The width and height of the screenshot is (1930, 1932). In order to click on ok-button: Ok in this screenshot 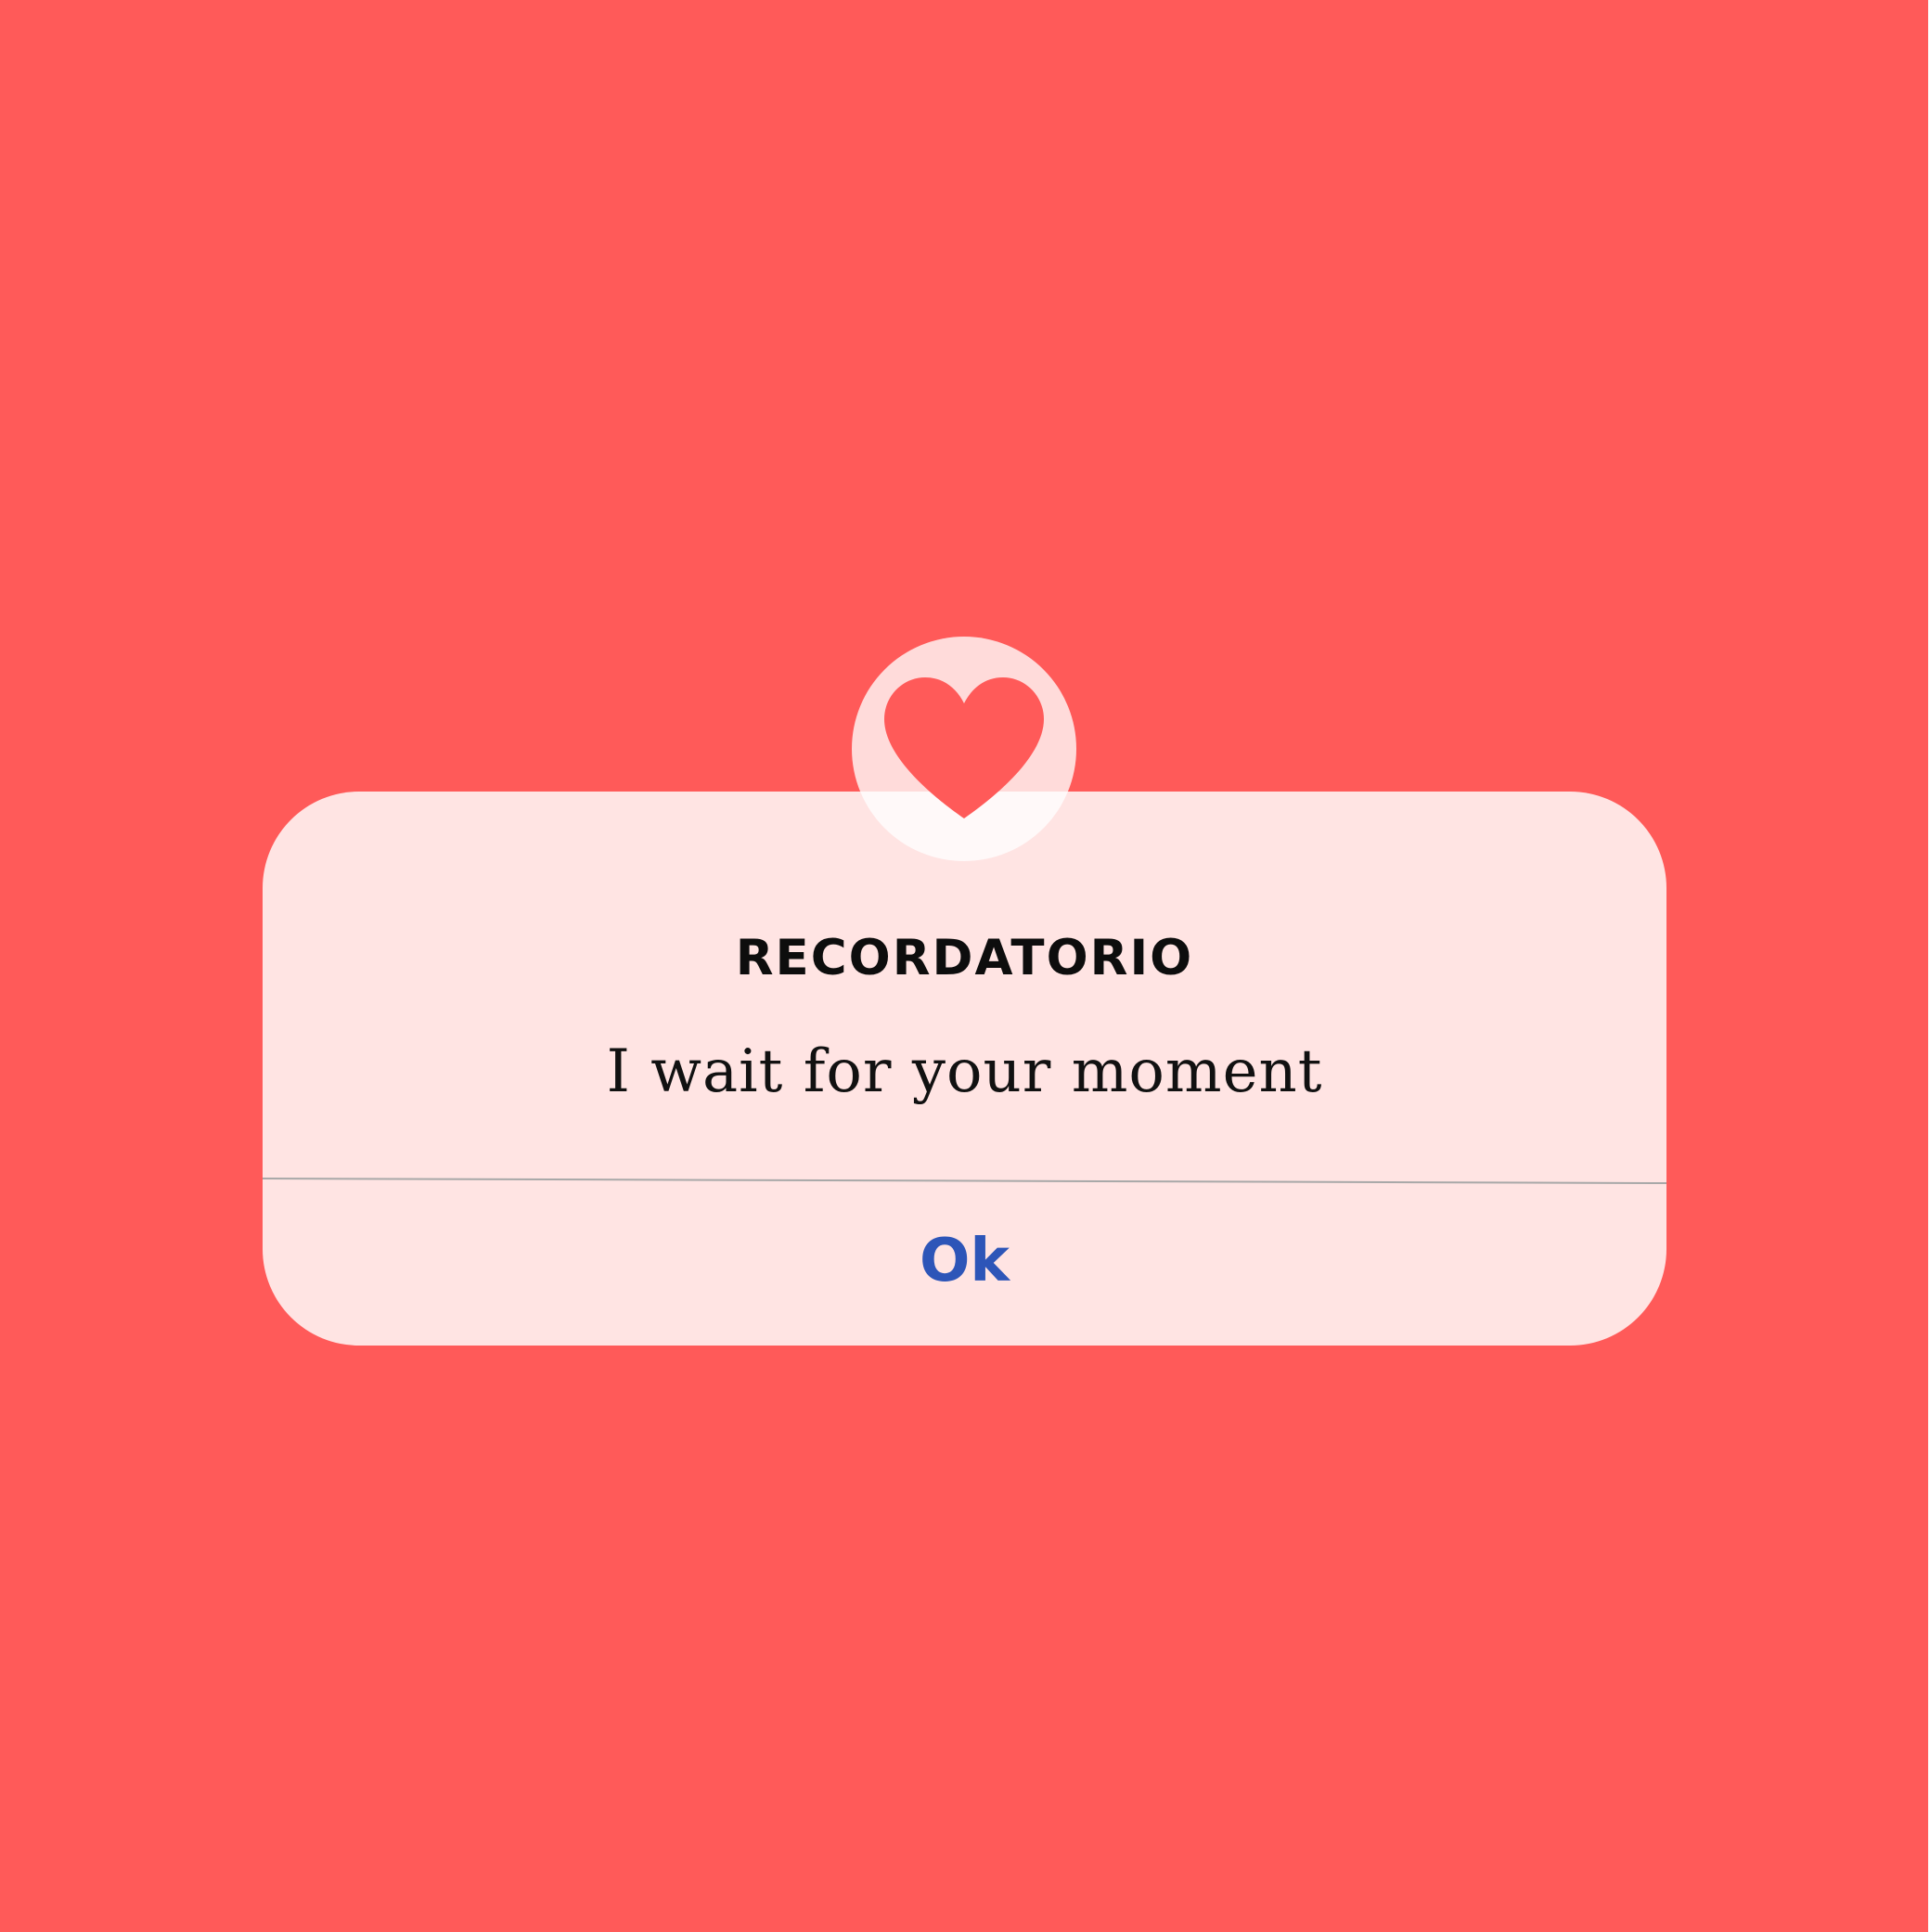, I will do `click(965, 1268)`.